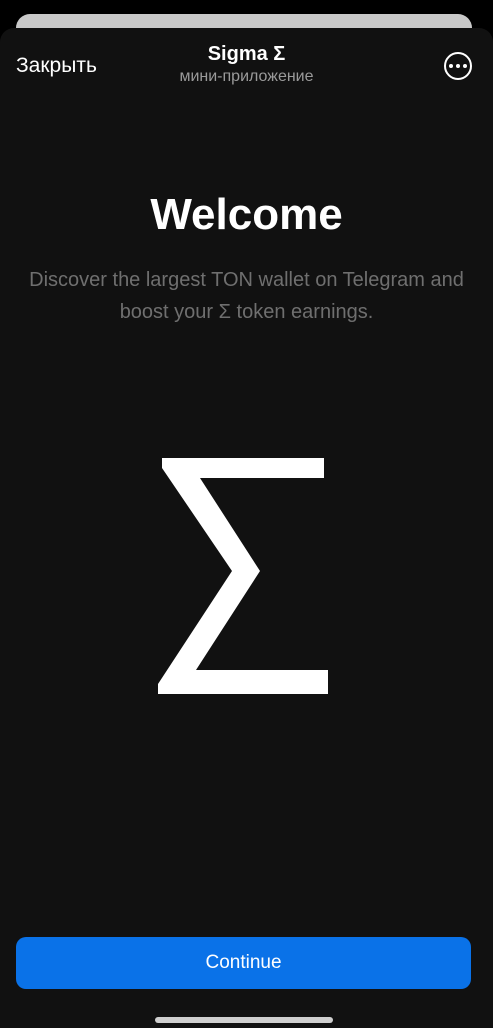  I want to click on home-indicator, so click(244, 1020).